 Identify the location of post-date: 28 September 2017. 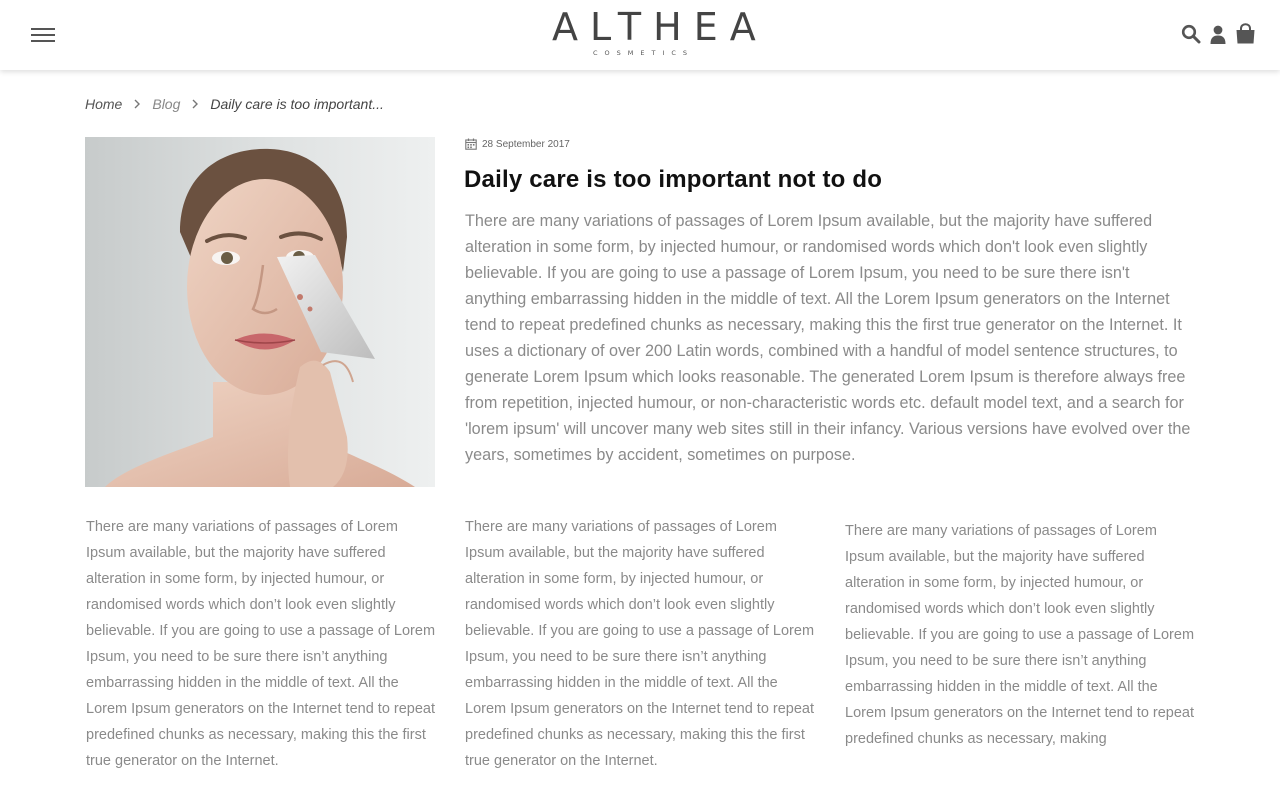
(517, 144).